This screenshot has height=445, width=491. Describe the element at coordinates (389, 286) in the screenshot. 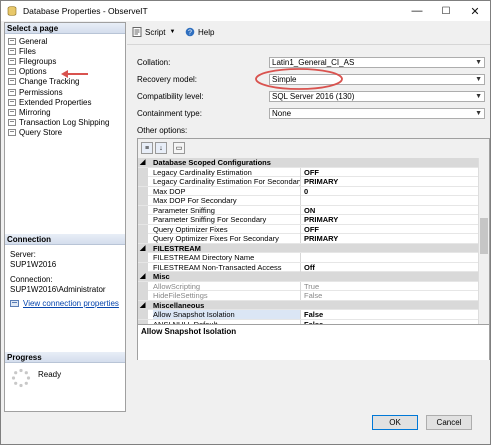

I see `property-value: True` at that location.